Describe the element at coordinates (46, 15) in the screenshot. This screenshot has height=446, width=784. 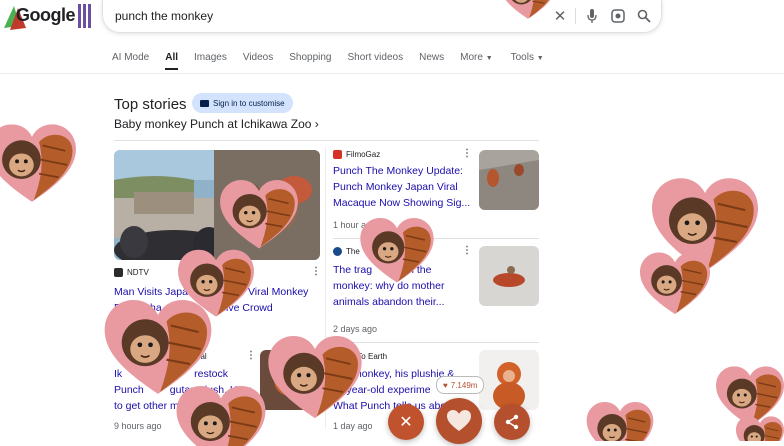
I see `logo-text: Google` at that location.